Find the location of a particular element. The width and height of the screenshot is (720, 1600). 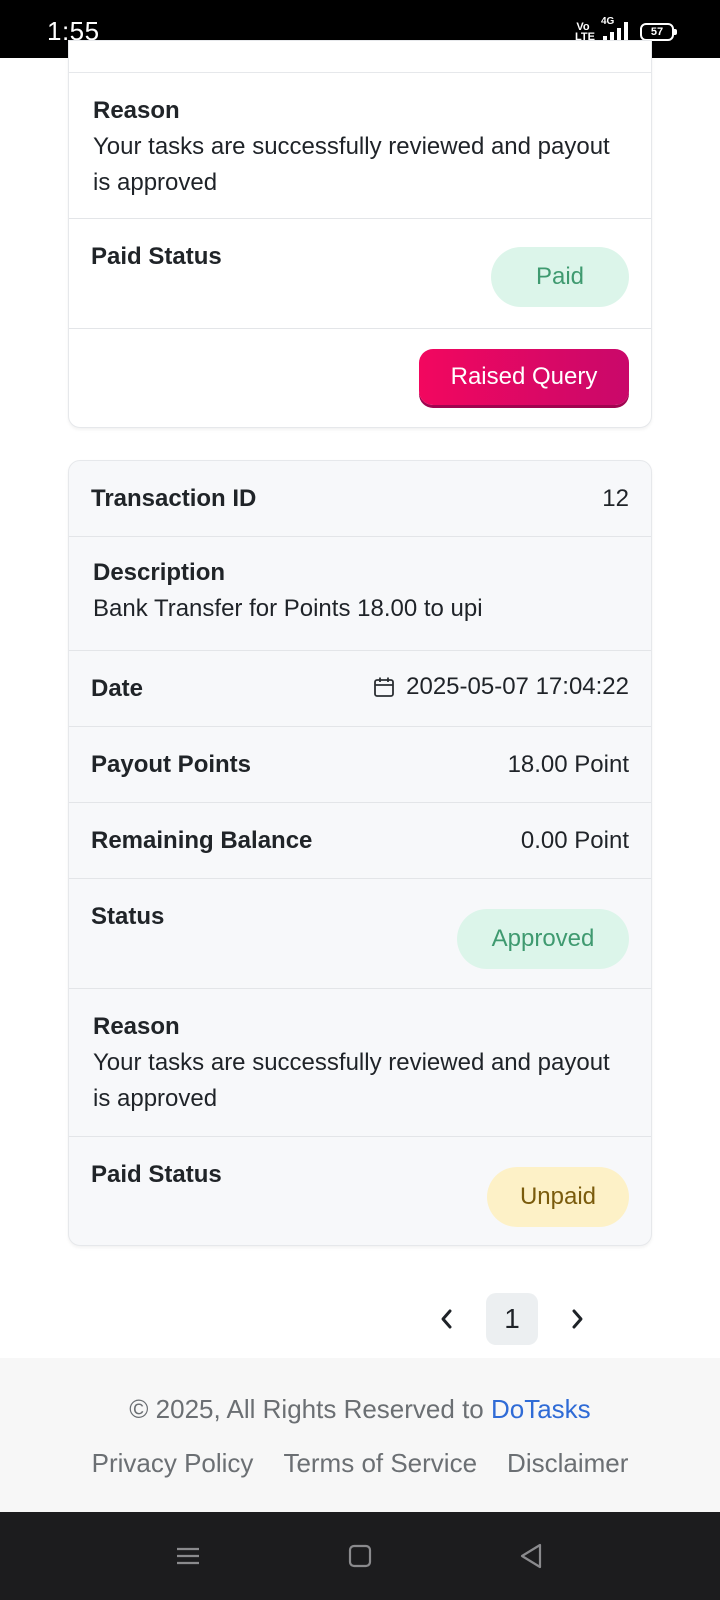

payout-points-value: 18.00 Point is located at coordinates (568, 764).